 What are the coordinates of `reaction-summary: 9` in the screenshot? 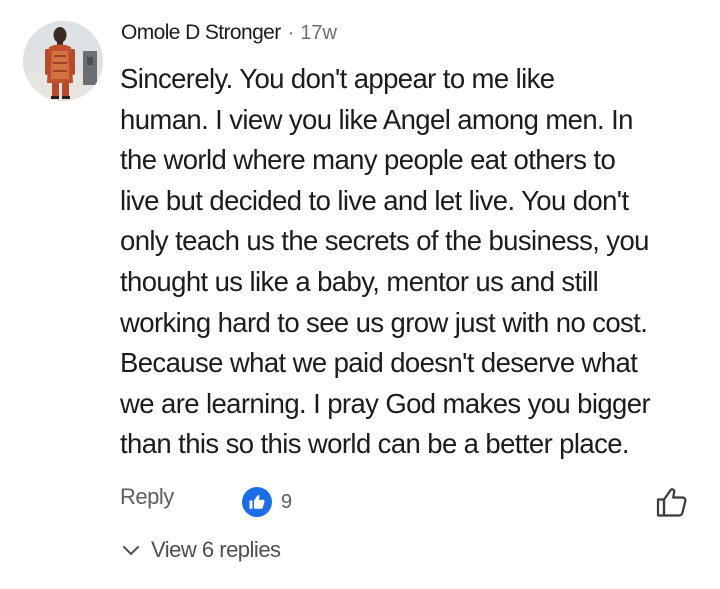 It's located at (267, 502).